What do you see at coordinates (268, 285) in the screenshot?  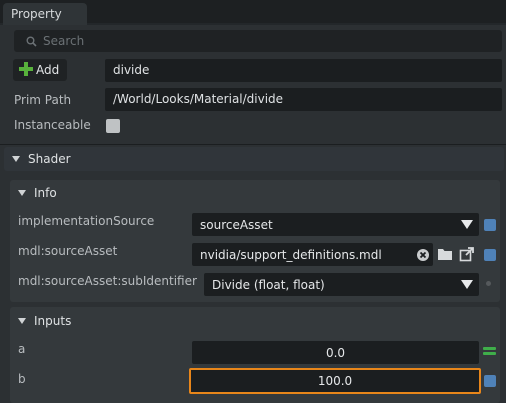 I see `sub-identifier-value: Divide (float, float)` at bounding box center [268, 285].